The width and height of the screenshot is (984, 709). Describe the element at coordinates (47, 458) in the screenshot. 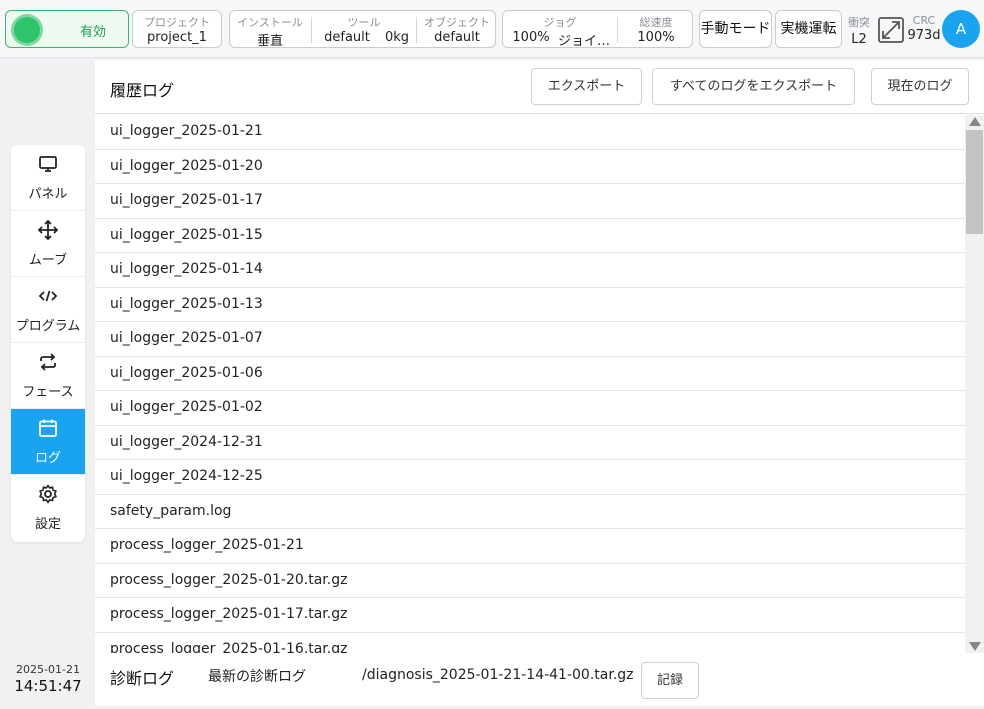

I see `sidebar-item-label: ログ` at that location.